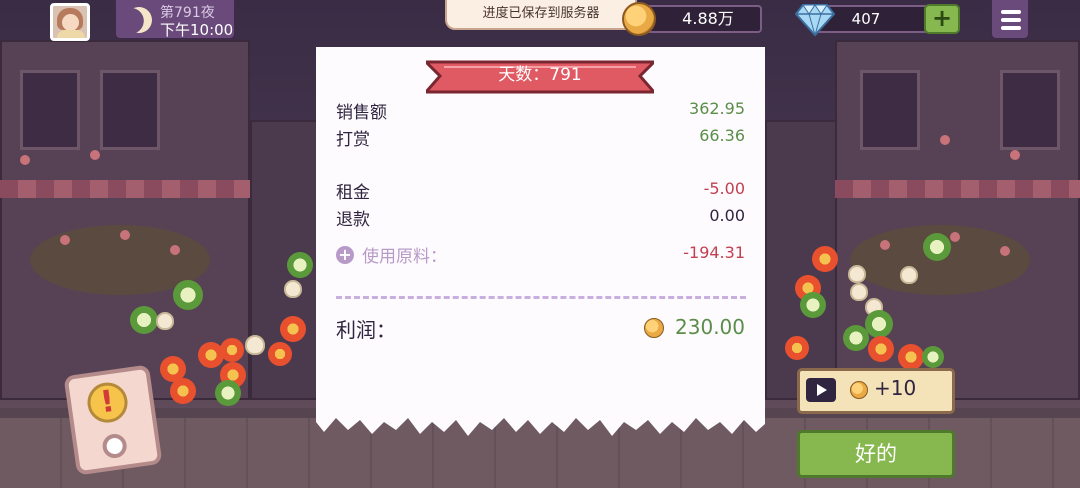  Describe the element at coordinates (353, 220) in the screenshot. I see `refund-label: 退款` at that location.